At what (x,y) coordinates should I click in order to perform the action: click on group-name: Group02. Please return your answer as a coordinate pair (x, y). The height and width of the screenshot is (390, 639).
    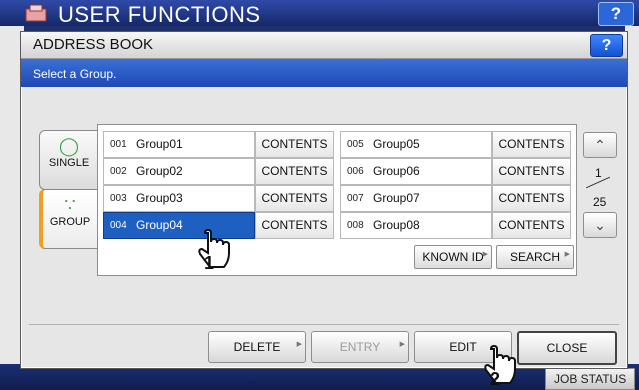
    Looking at the image, I should click on (159, 171).